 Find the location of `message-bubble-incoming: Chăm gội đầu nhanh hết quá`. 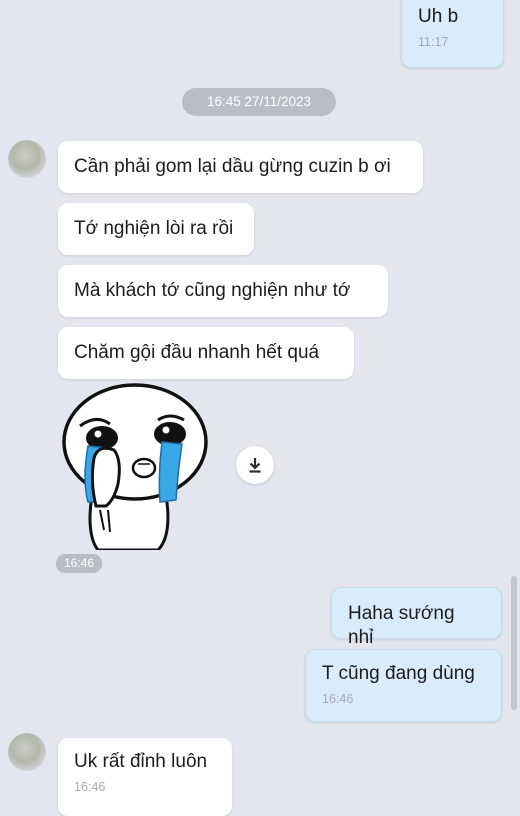

message-bubble-incoming: Chăm gội đầu nhanh hết quá is located at coordinates (206, 353).